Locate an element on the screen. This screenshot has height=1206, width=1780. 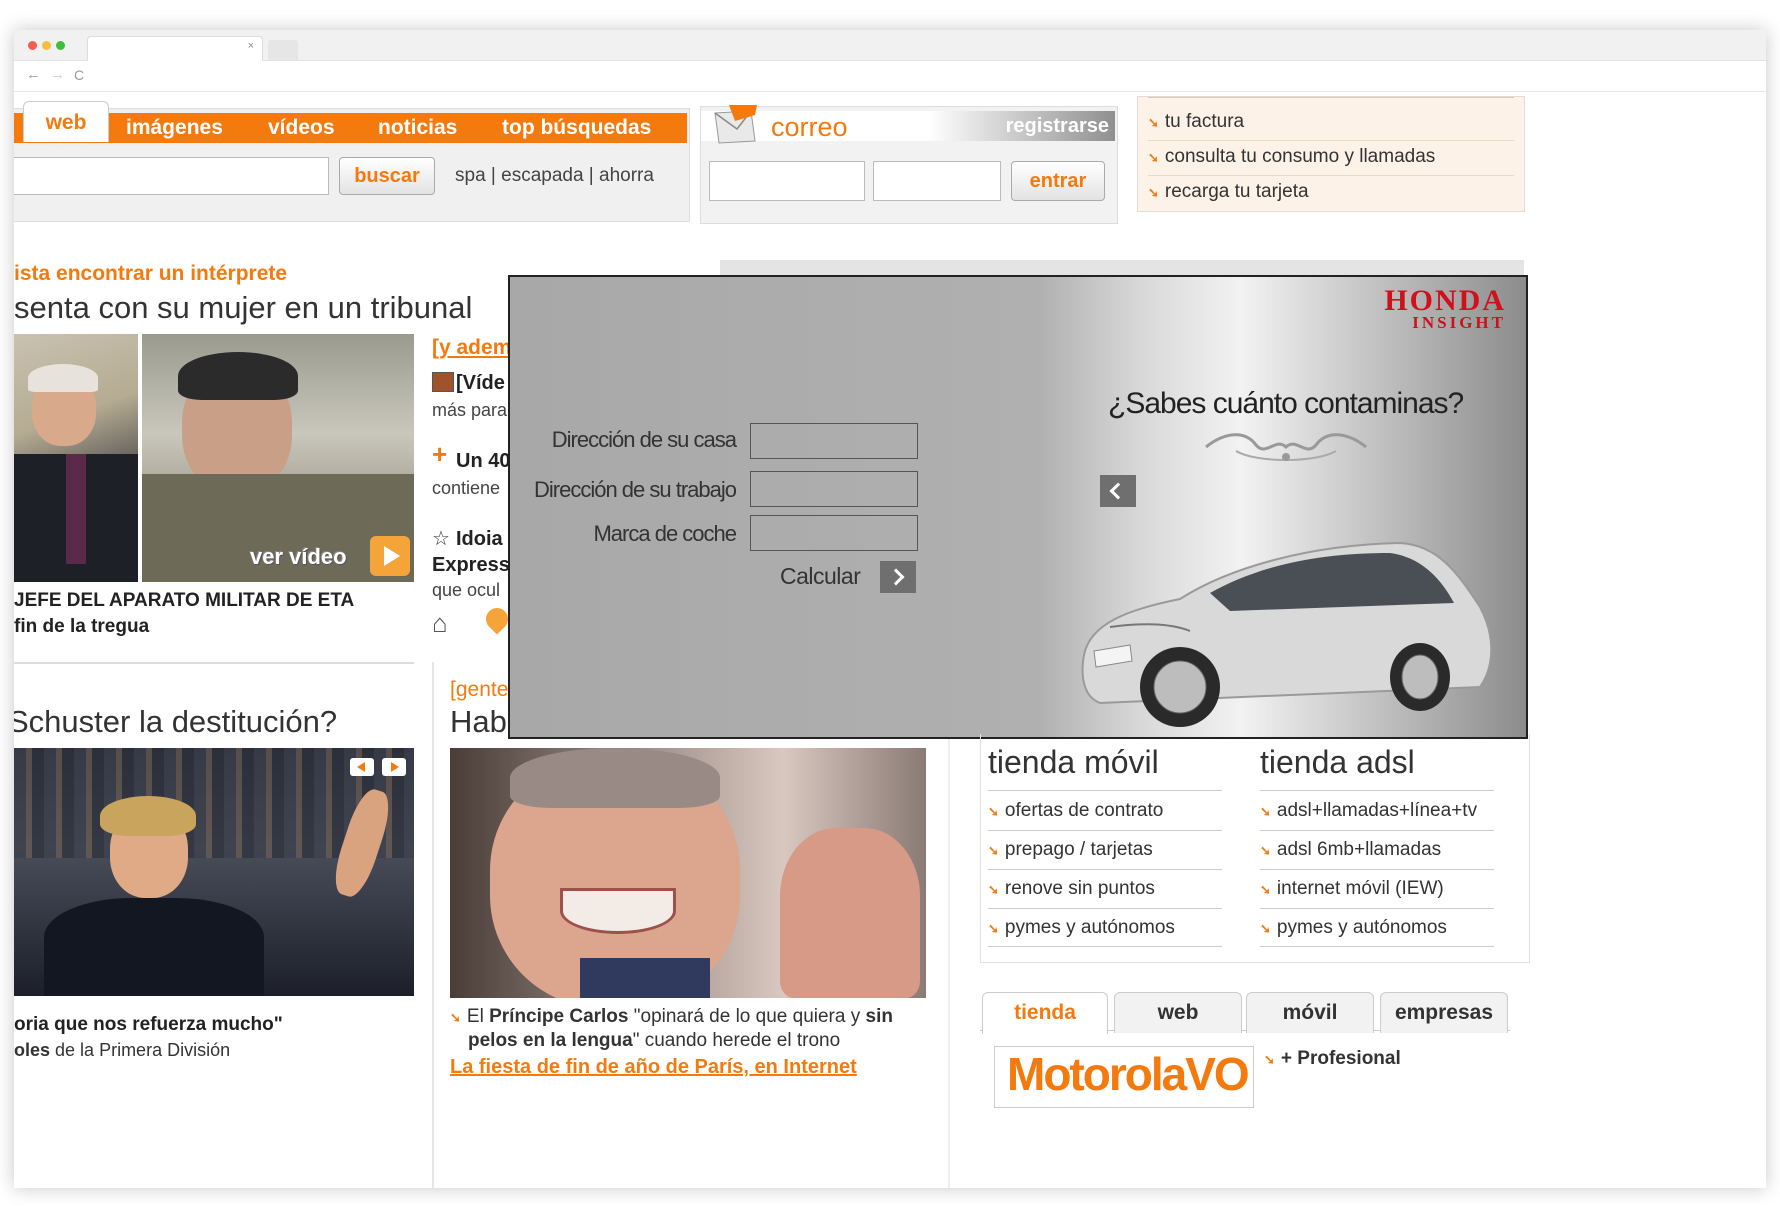
story-caption: JEFE DEL APARATO MILITAR DE ETA is located at coordinates (184, 601).